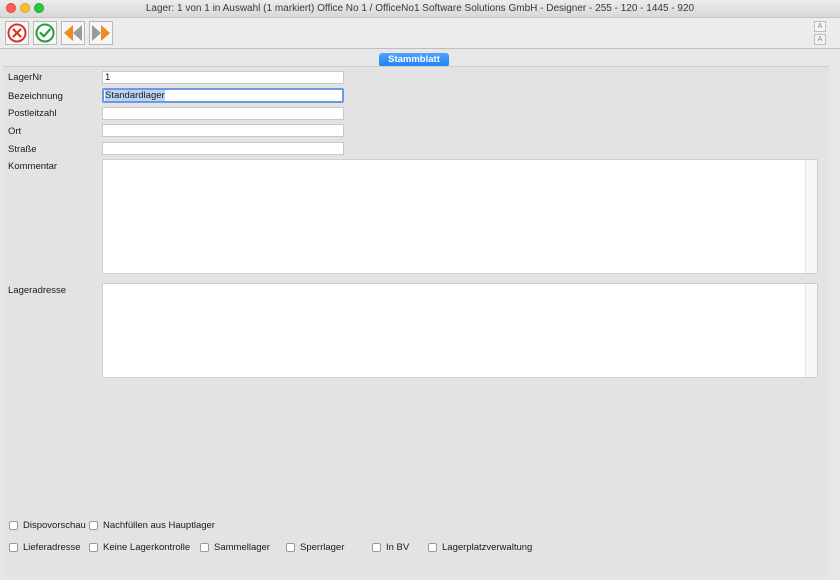 The image size is (840, 580). I want to click on lagernr-field: 1, so click(223, 77).